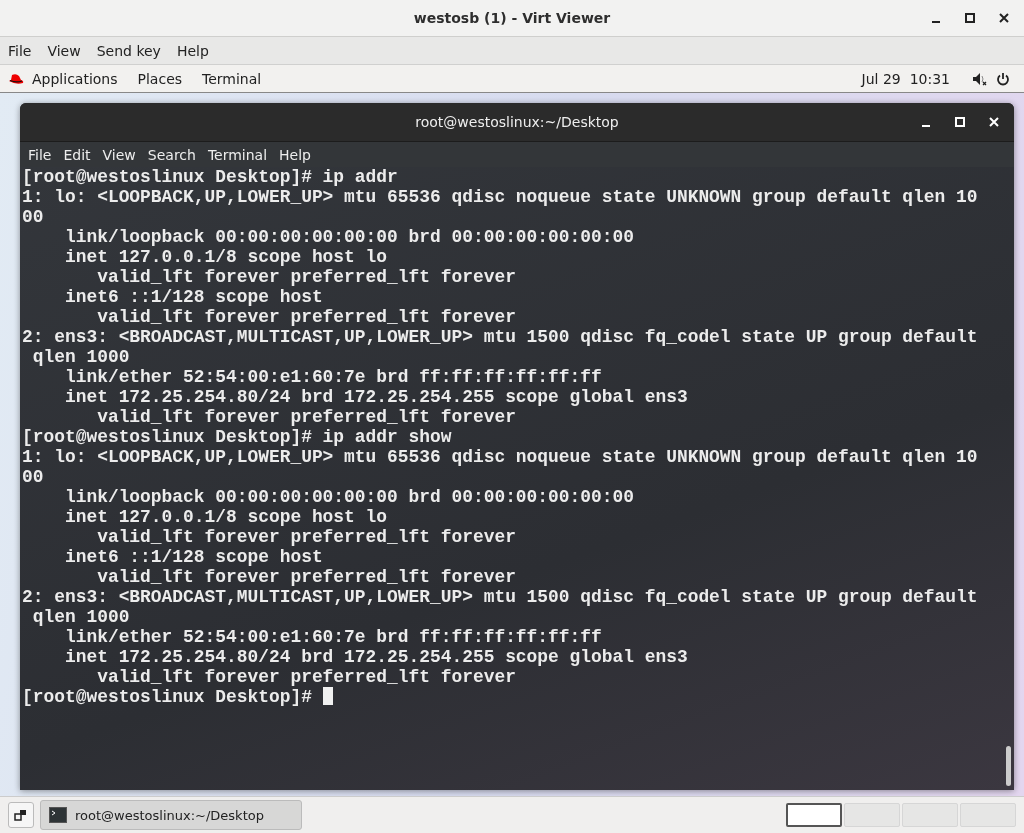 This screenshot has height=833, width=1024. I want to click on scrollbar-thumb, so click(1008, 766).